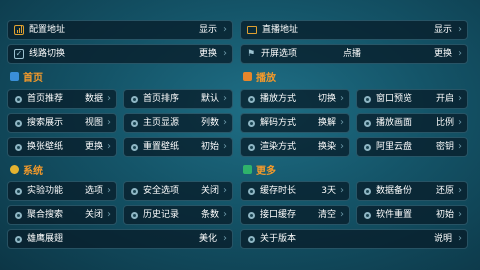 This screenshot has height=270, width=480. What do you see at coordinates (295, 215) in the screenshot?
I see `api-cache-button: 接口缓存 清空 ›` at bounding box center [295, 215].